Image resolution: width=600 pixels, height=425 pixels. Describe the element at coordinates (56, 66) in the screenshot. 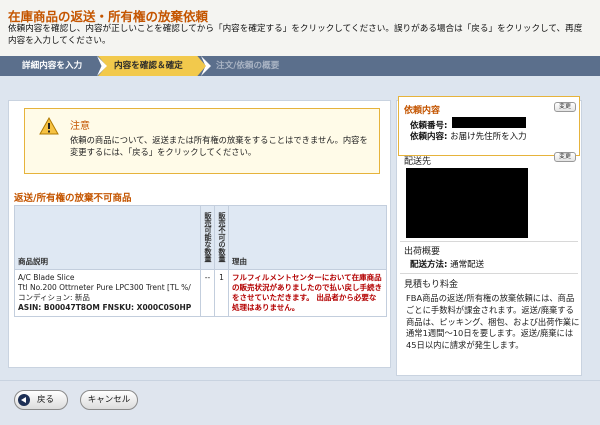

I see `step-enter-details: 詳細内容を入力` at that location.